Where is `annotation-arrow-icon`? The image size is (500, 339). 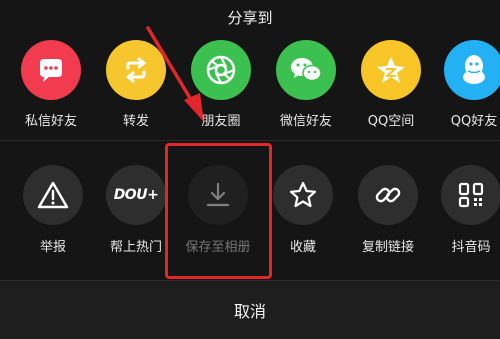
annotation-arrow-icon is located at coordinates (175, 74).